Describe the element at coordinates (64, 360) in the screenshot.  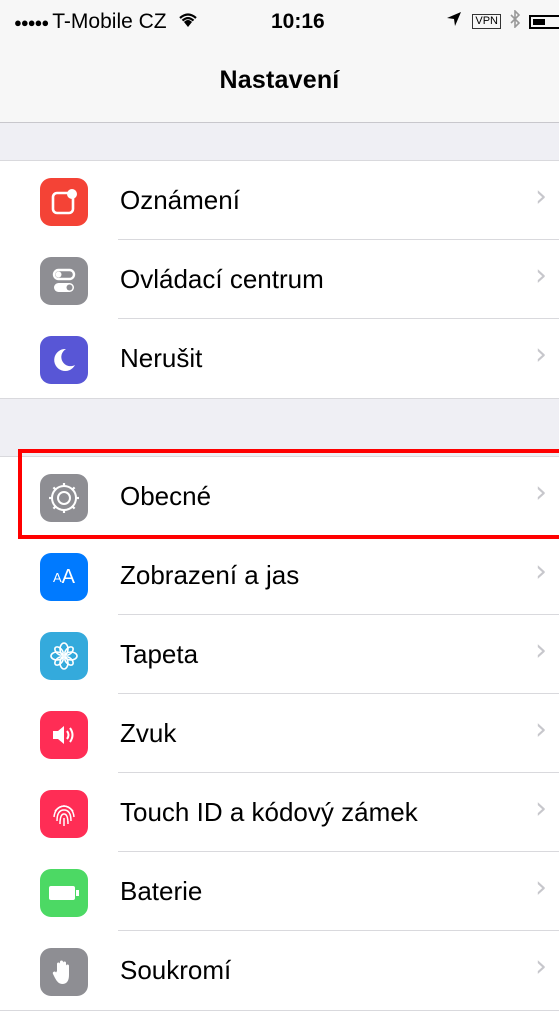
I see `moon-icon` at that location.